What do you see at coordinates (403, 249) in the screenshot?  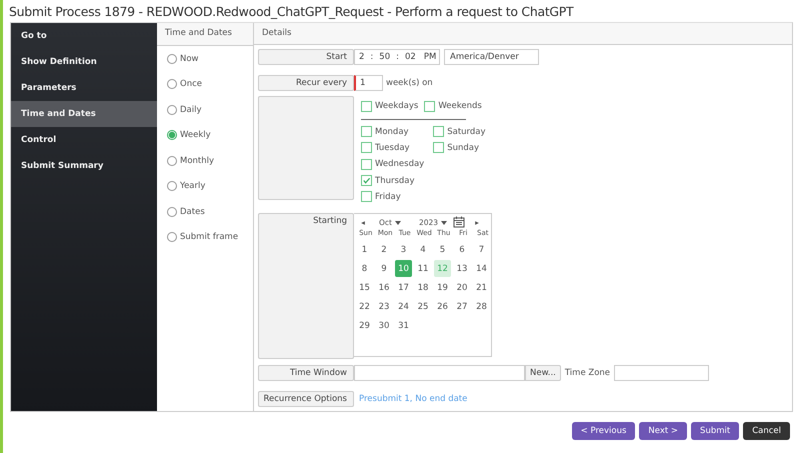 I see `calendar-day: 3` at bounding box center [403, 249].